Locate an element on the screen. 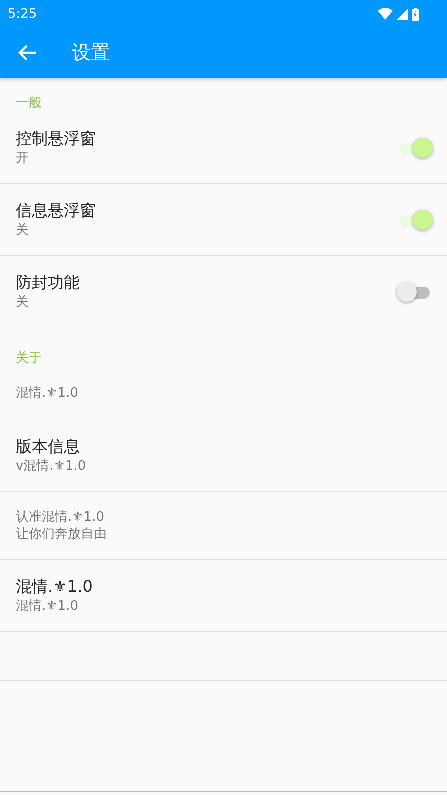 The image size is (447, 795). toolbar-title: 设置 is located at coordinates (91, 53).